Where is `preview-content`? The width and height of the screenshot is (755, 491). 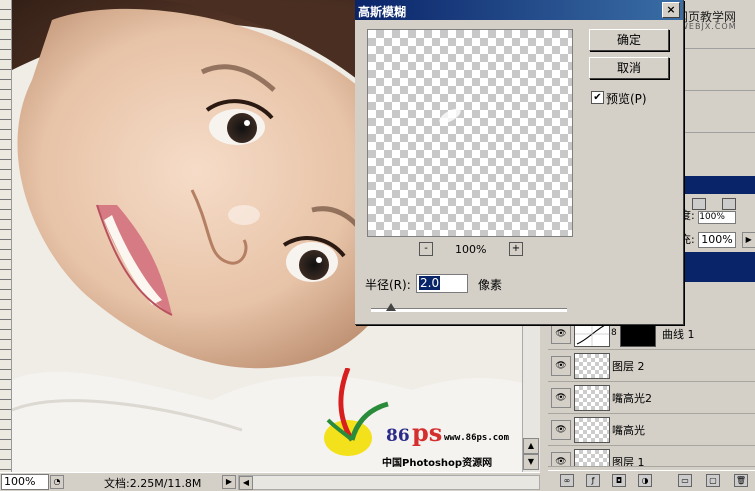 preview-content is located at coordinates (450, 116).